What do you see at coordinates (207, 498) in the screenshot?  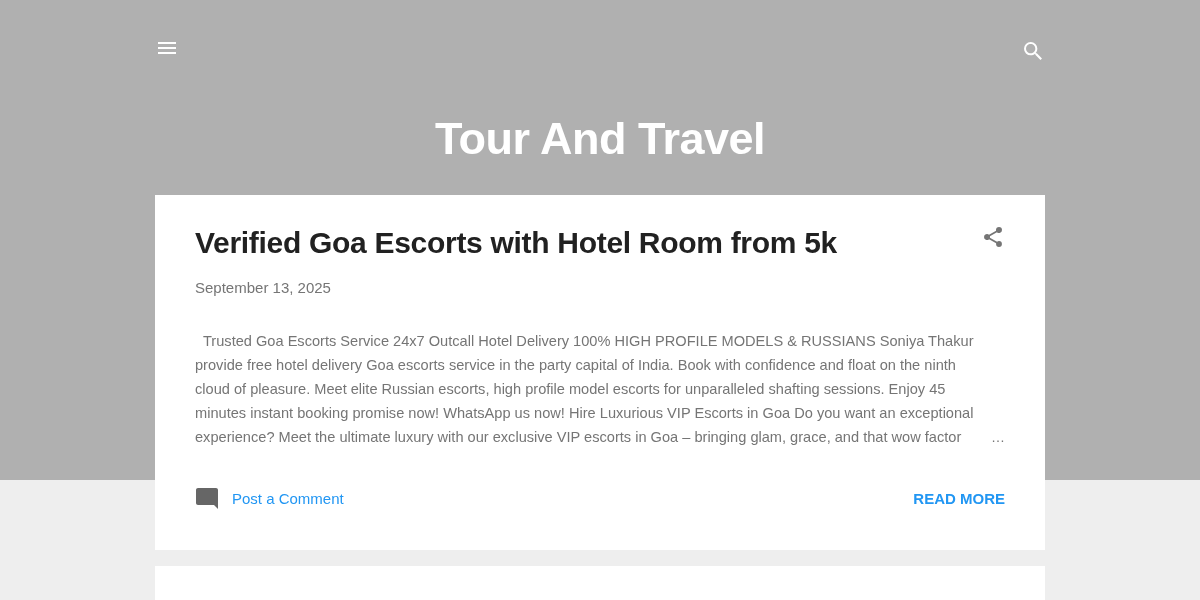 I see `comment-icon` at bounding box center [207, 498].